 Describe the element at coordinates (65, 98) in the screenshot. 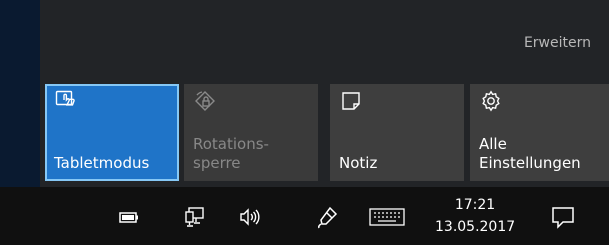

I see `tablet-mode-icon` at that location.